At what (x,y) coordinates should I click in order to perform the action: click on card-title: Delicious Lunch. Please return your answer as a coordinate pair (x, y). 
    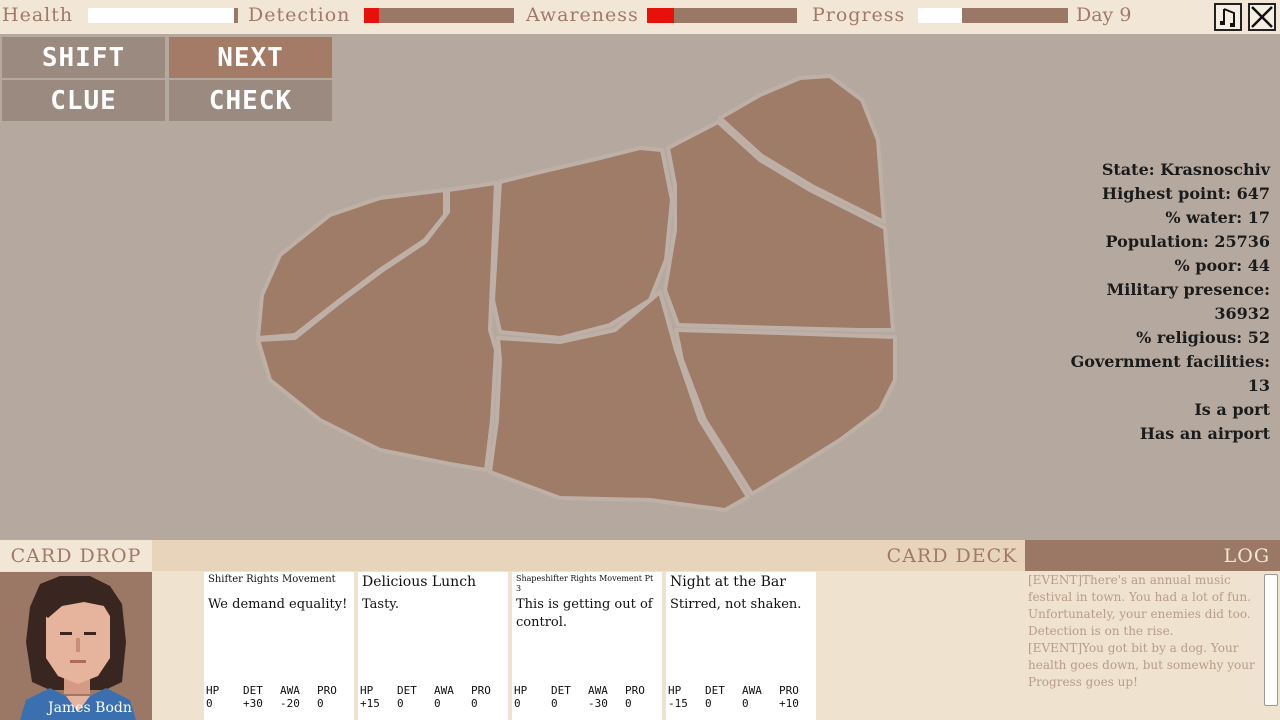
    Looking at the image, I should click on (419, 582).